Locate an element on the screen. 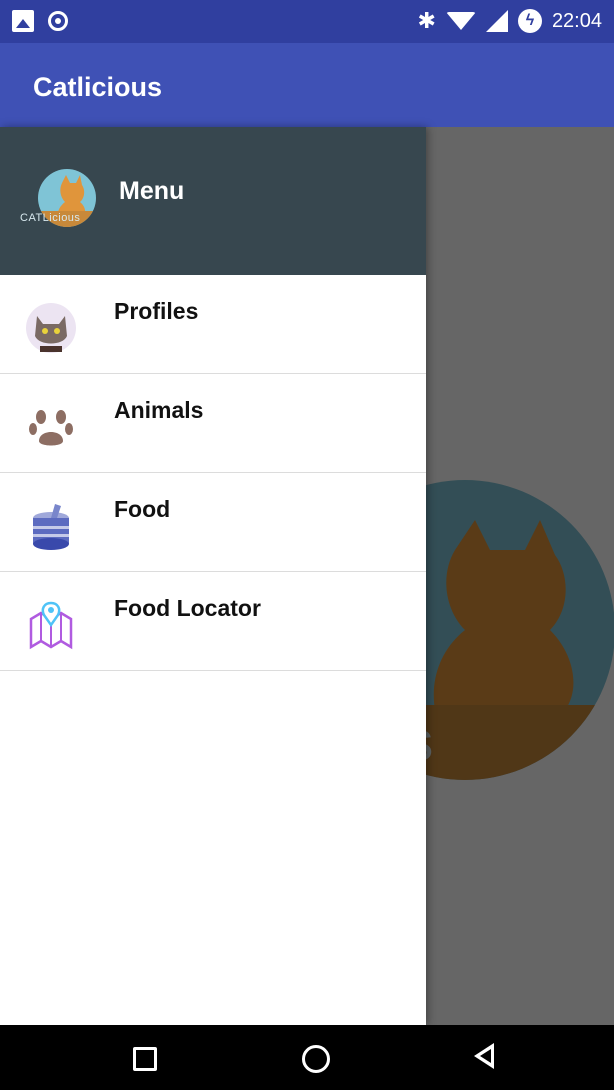 Image resolution: width=614 pixels, height=1090 pixels. recents-button is located at coordinates (145, 1059).